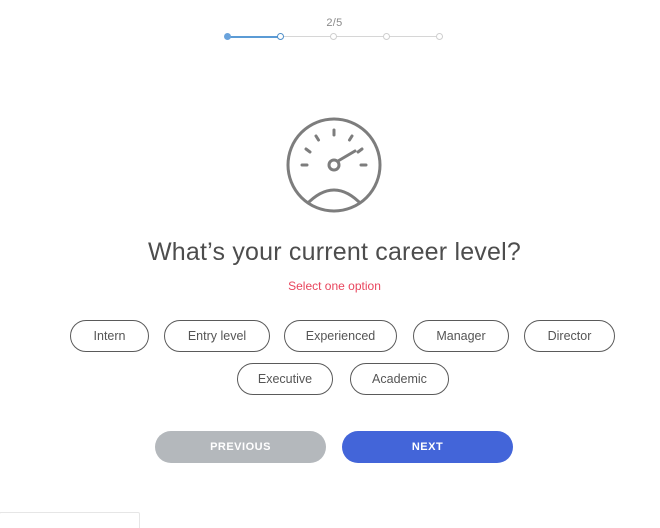 The width and height of the screenshot is (660, 528). I want to click on next-button: NEXT, so click(427, 447).